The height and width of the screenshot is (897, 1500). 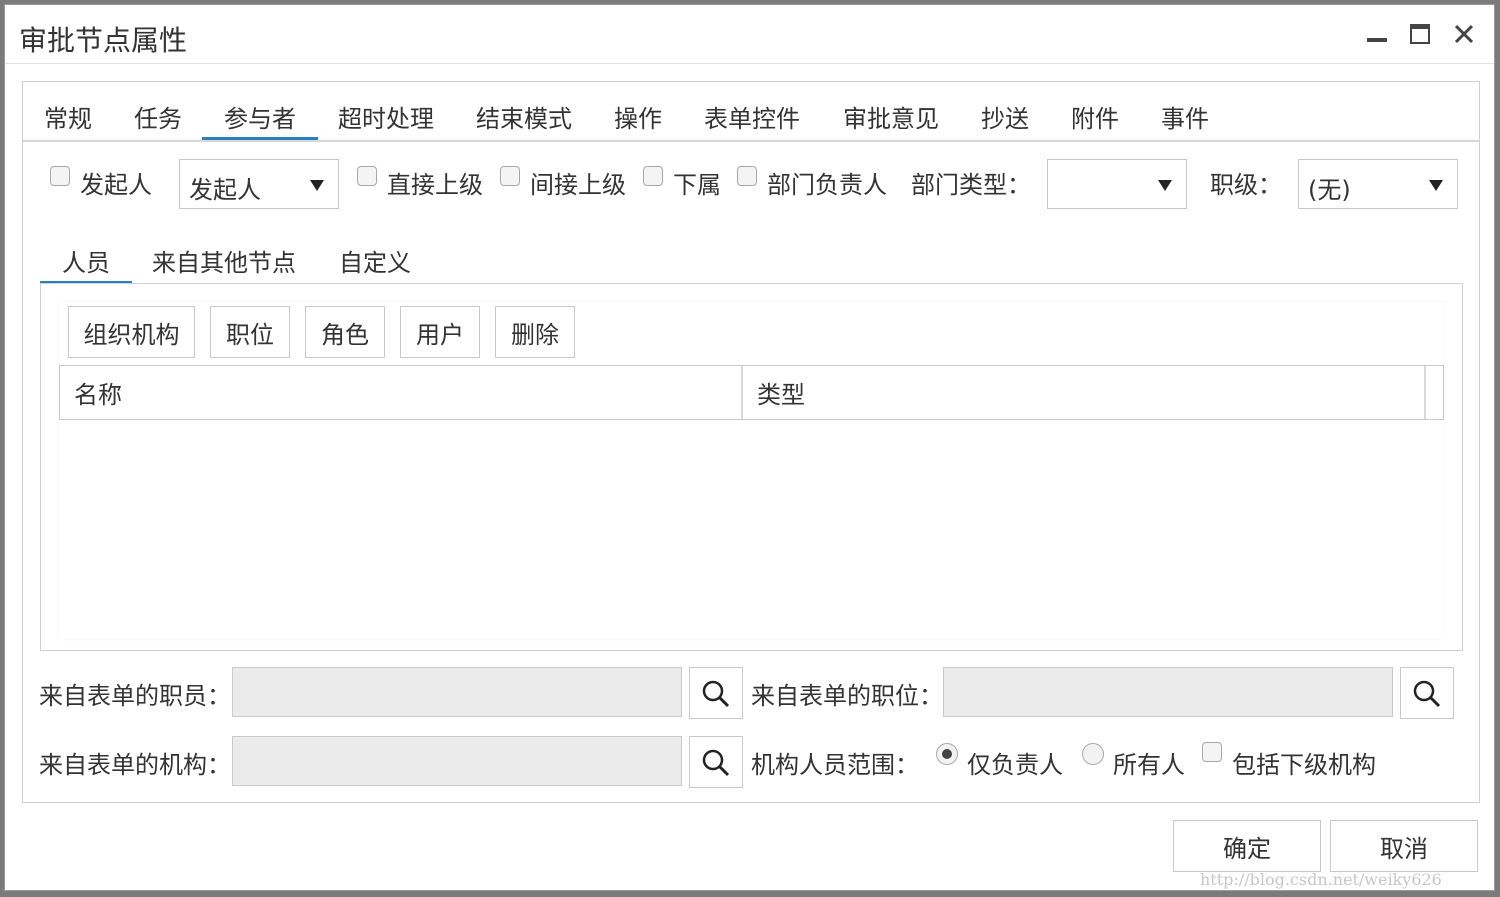 What do you see at coordinates (1095, 116) in the screenshot?
I see `tab-attachments: 附件` at bounding box center [1095, 116].